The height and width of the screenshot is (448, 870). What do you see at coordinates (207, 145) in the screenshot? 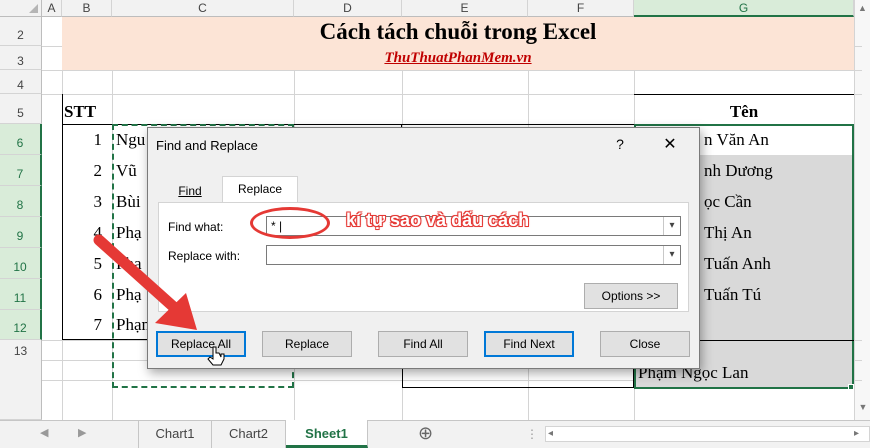
I see `dialog-title: Find and Replace` at bounding box center [207, 145].